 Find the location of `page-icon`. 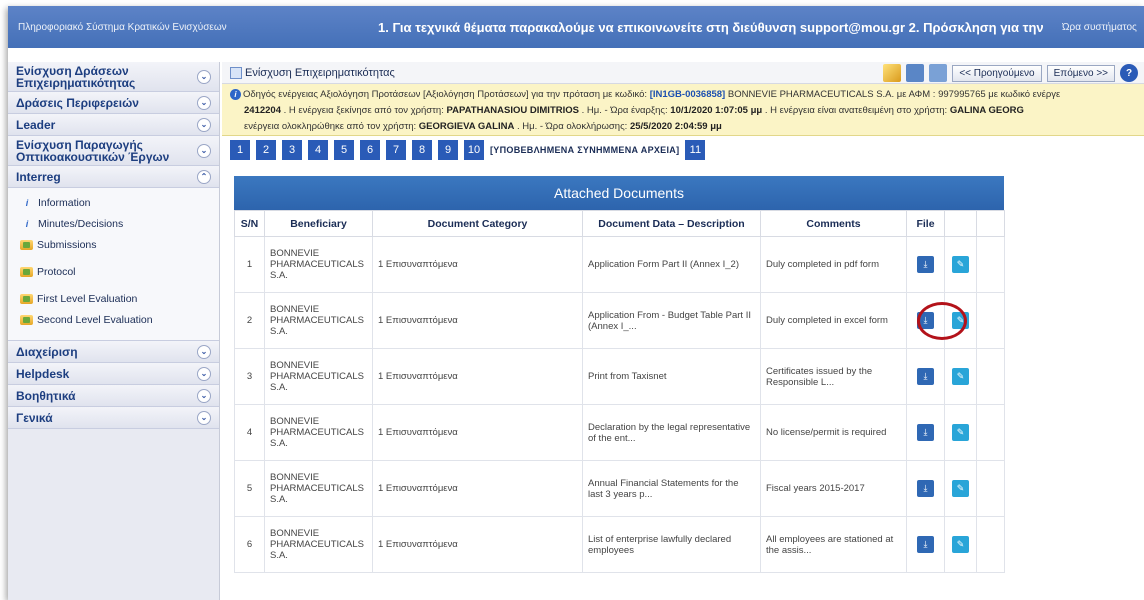

page-icon is located at coordinates (236, 72).